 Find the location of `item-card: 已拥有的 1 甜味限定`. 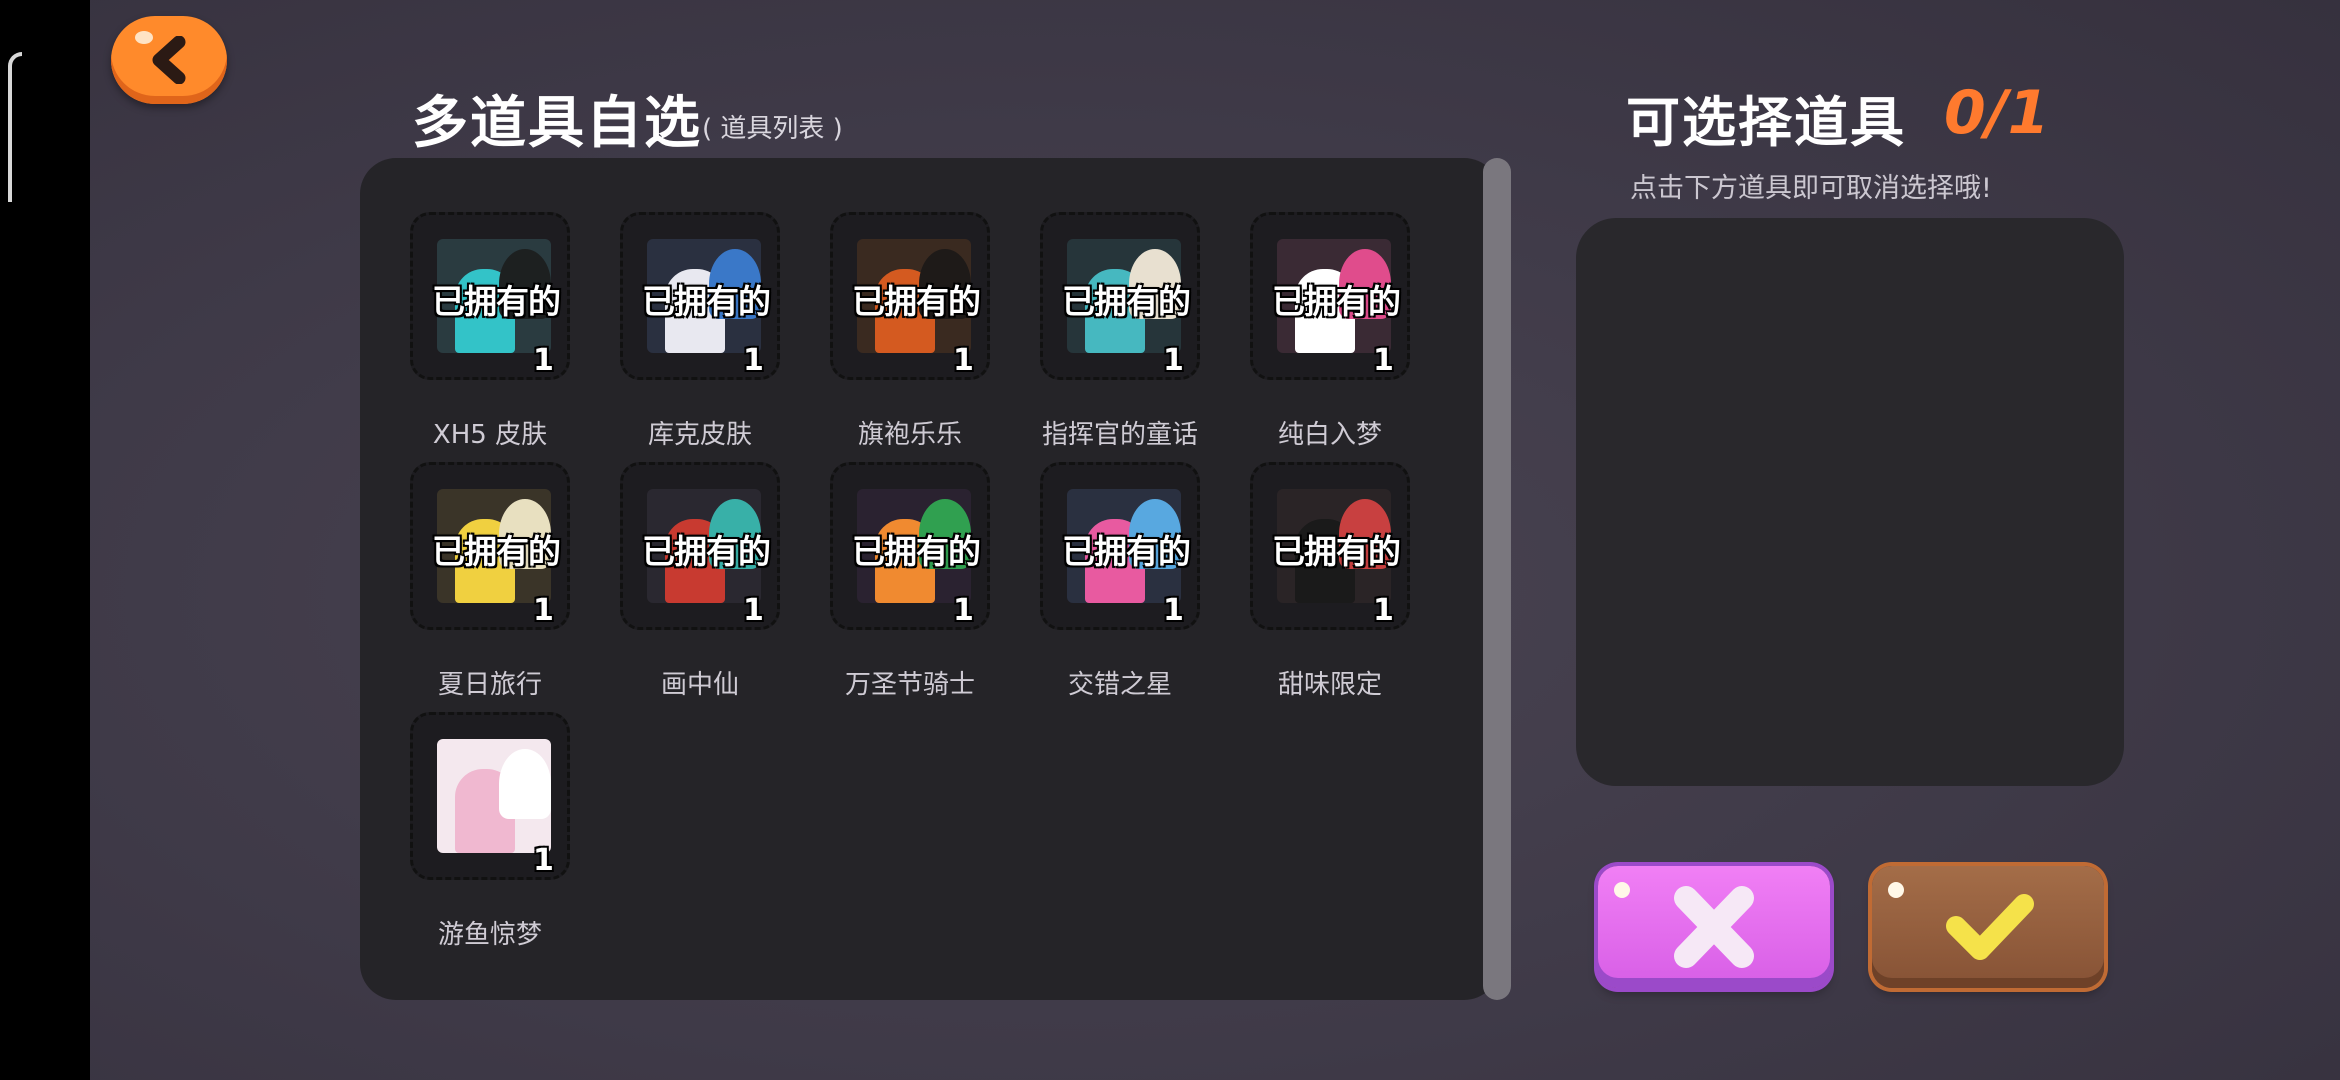

item-card: 已拥有的 1 甜味限定 is located at coordinates (1336, 587).